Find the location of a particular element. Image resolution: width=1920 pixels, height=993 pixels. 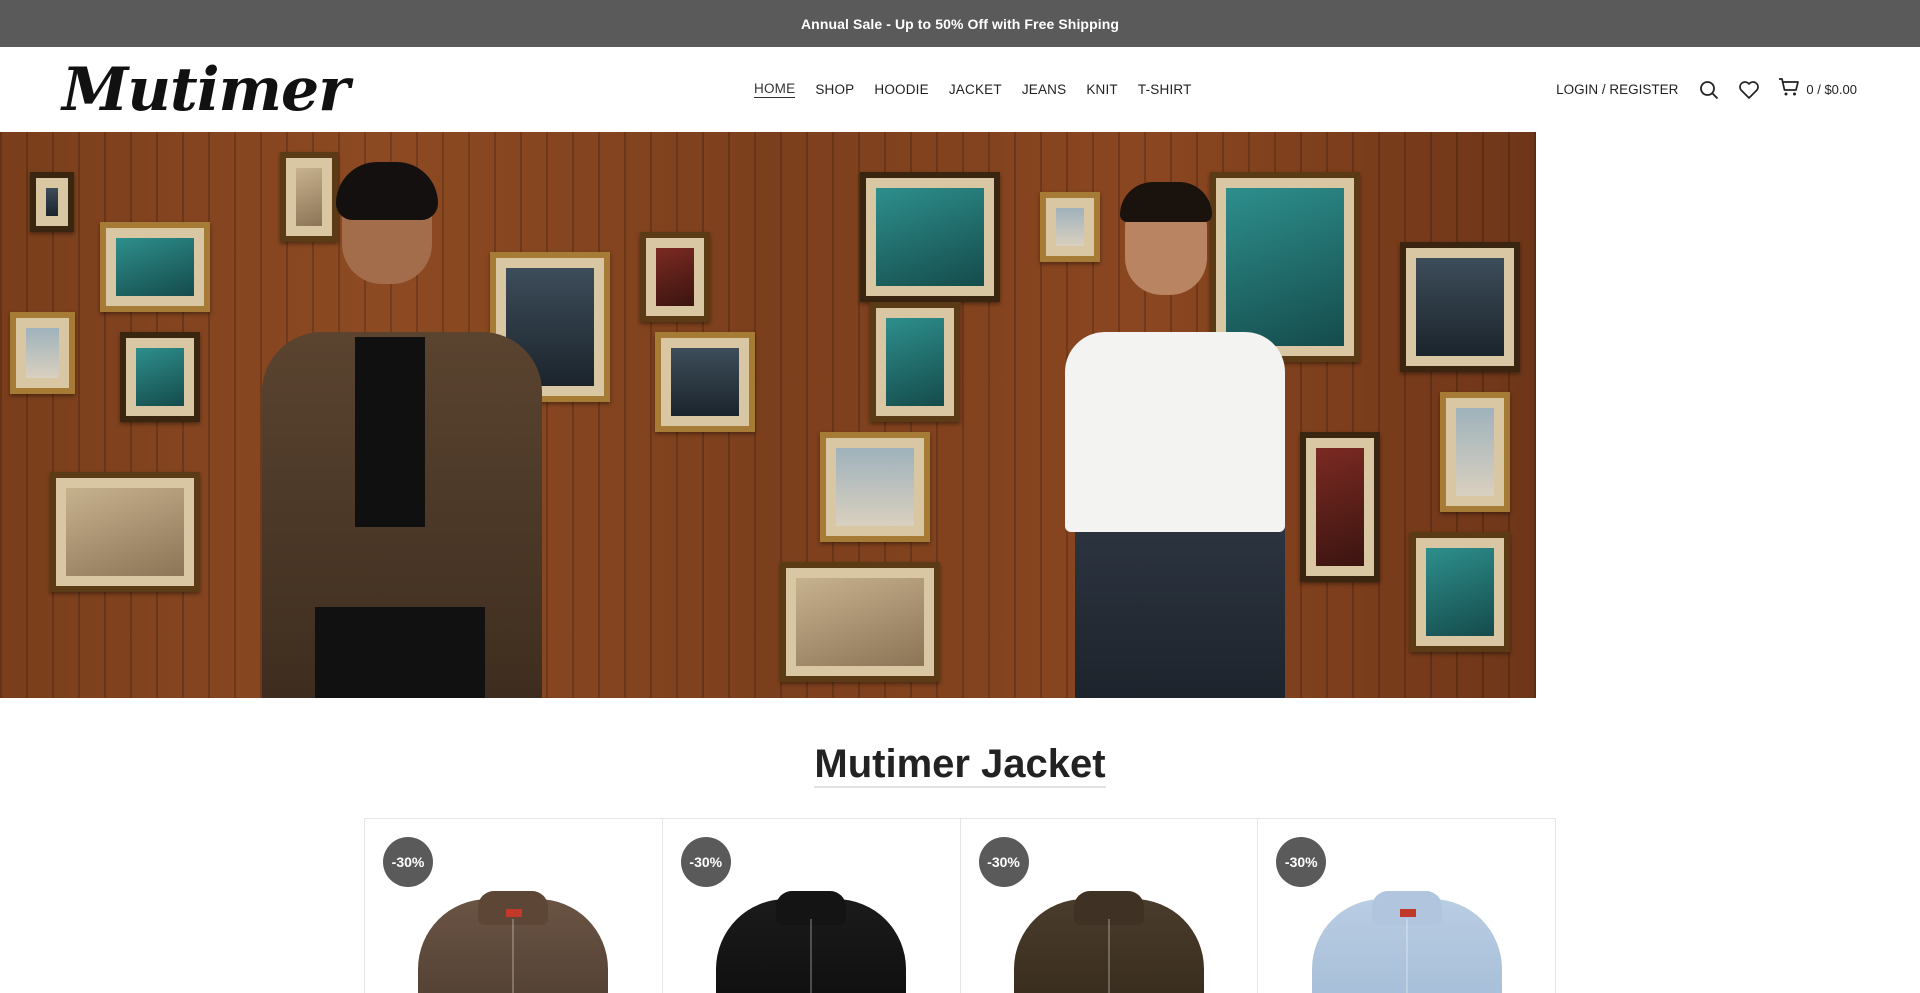

nav-knit: KNIT is located at coordinates (1102, 89).